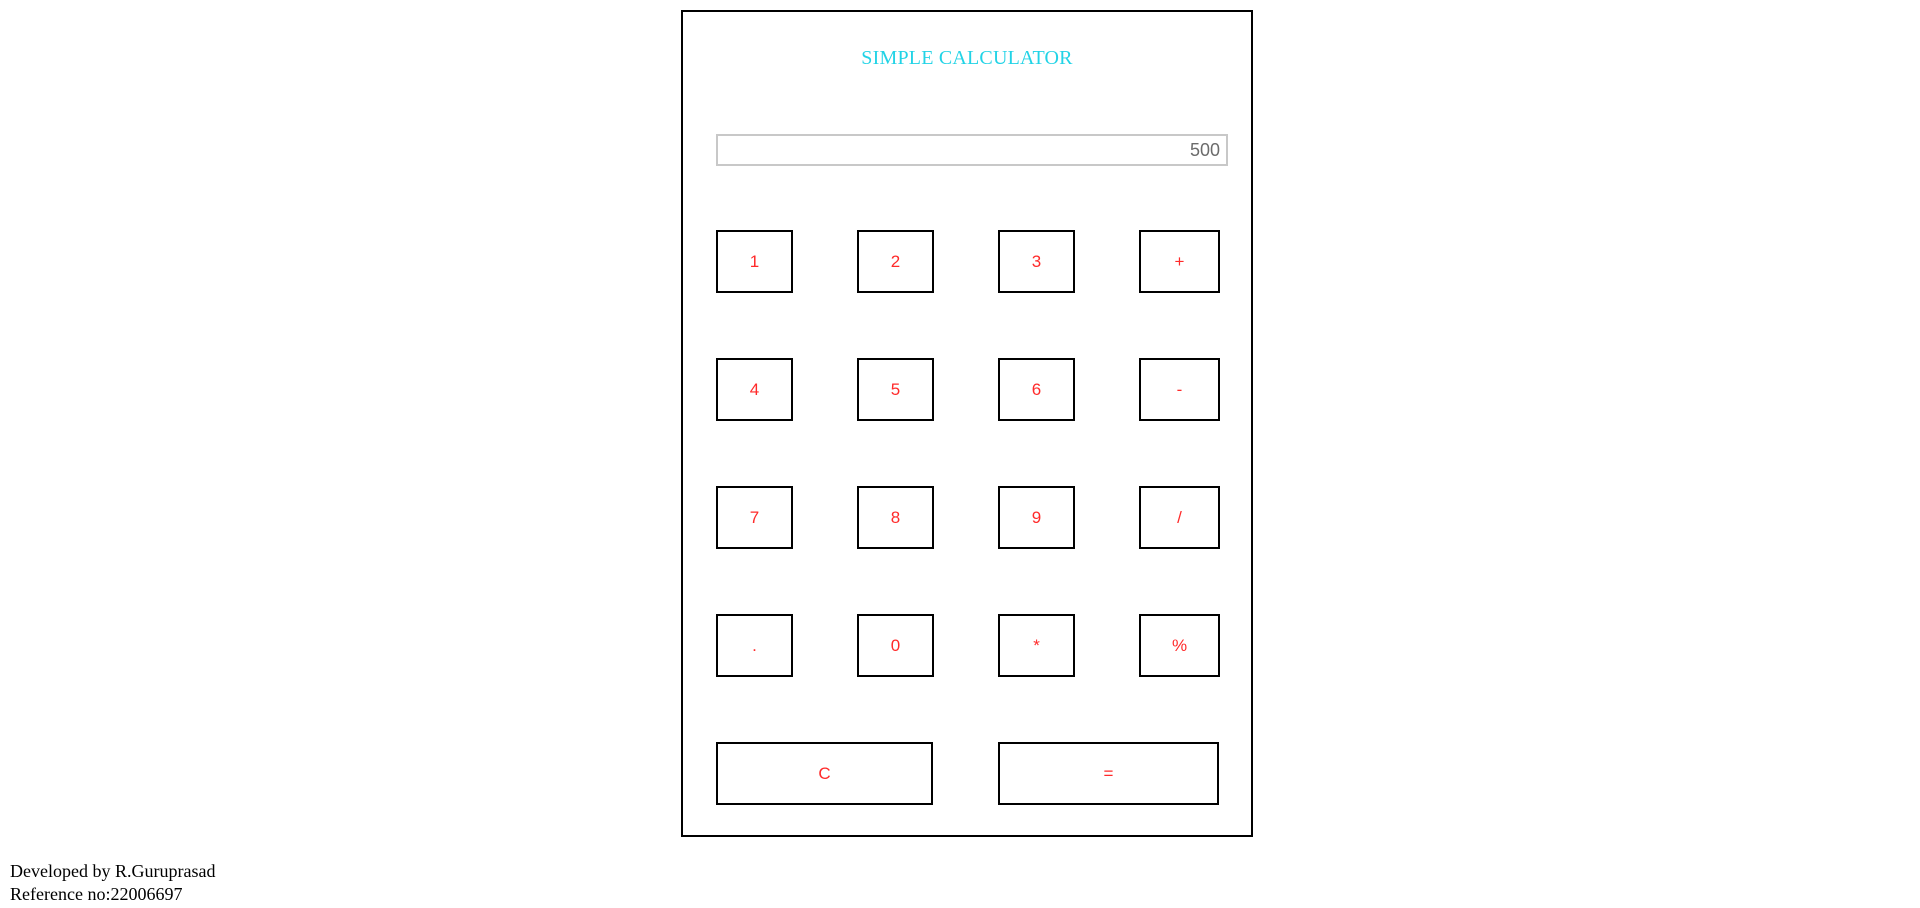  Describe the element at coordinates (1036, 517) in the screenshot. I see `button-9: 9` at that location.